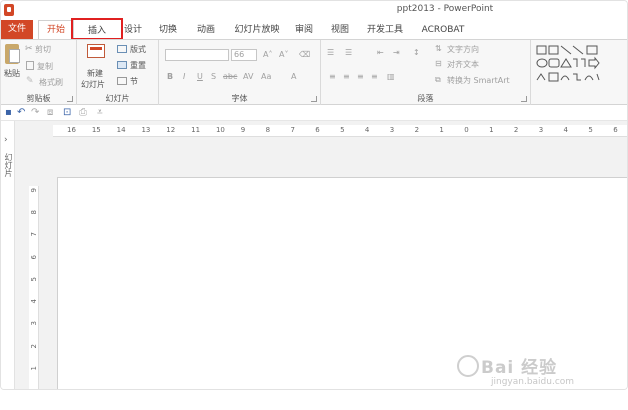 The width and height of the screenshot is (628, 410). Describe the element at coordinates (392, 130) in the screenshot. I see `ruler-tick-label: 3` at that location.